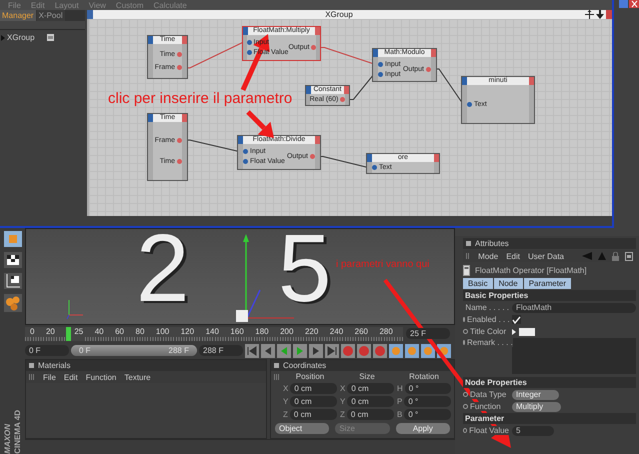 Image resolution: width=639 pixels, height=454 pixels. What do you see at coordinates (549, 382) in the screenshot?
I see `section-header: Node Properties` at bounding box center [549, 382].